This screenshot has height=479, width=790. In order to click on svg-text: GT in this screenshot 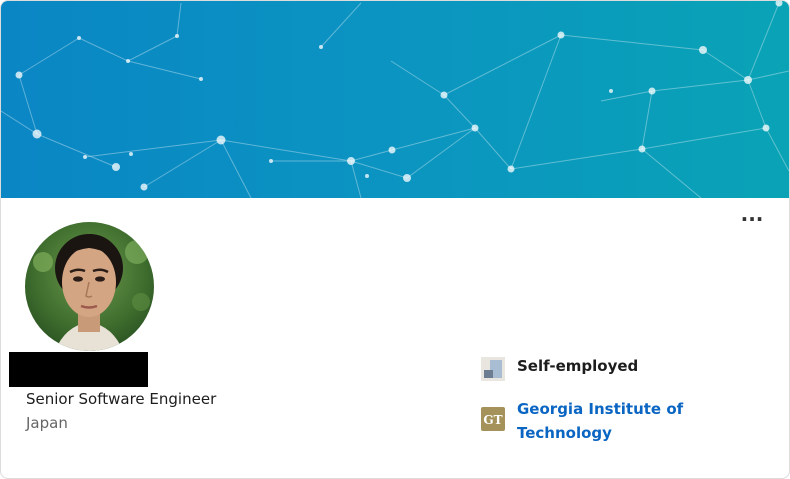, I will do `click(492, 420)`.